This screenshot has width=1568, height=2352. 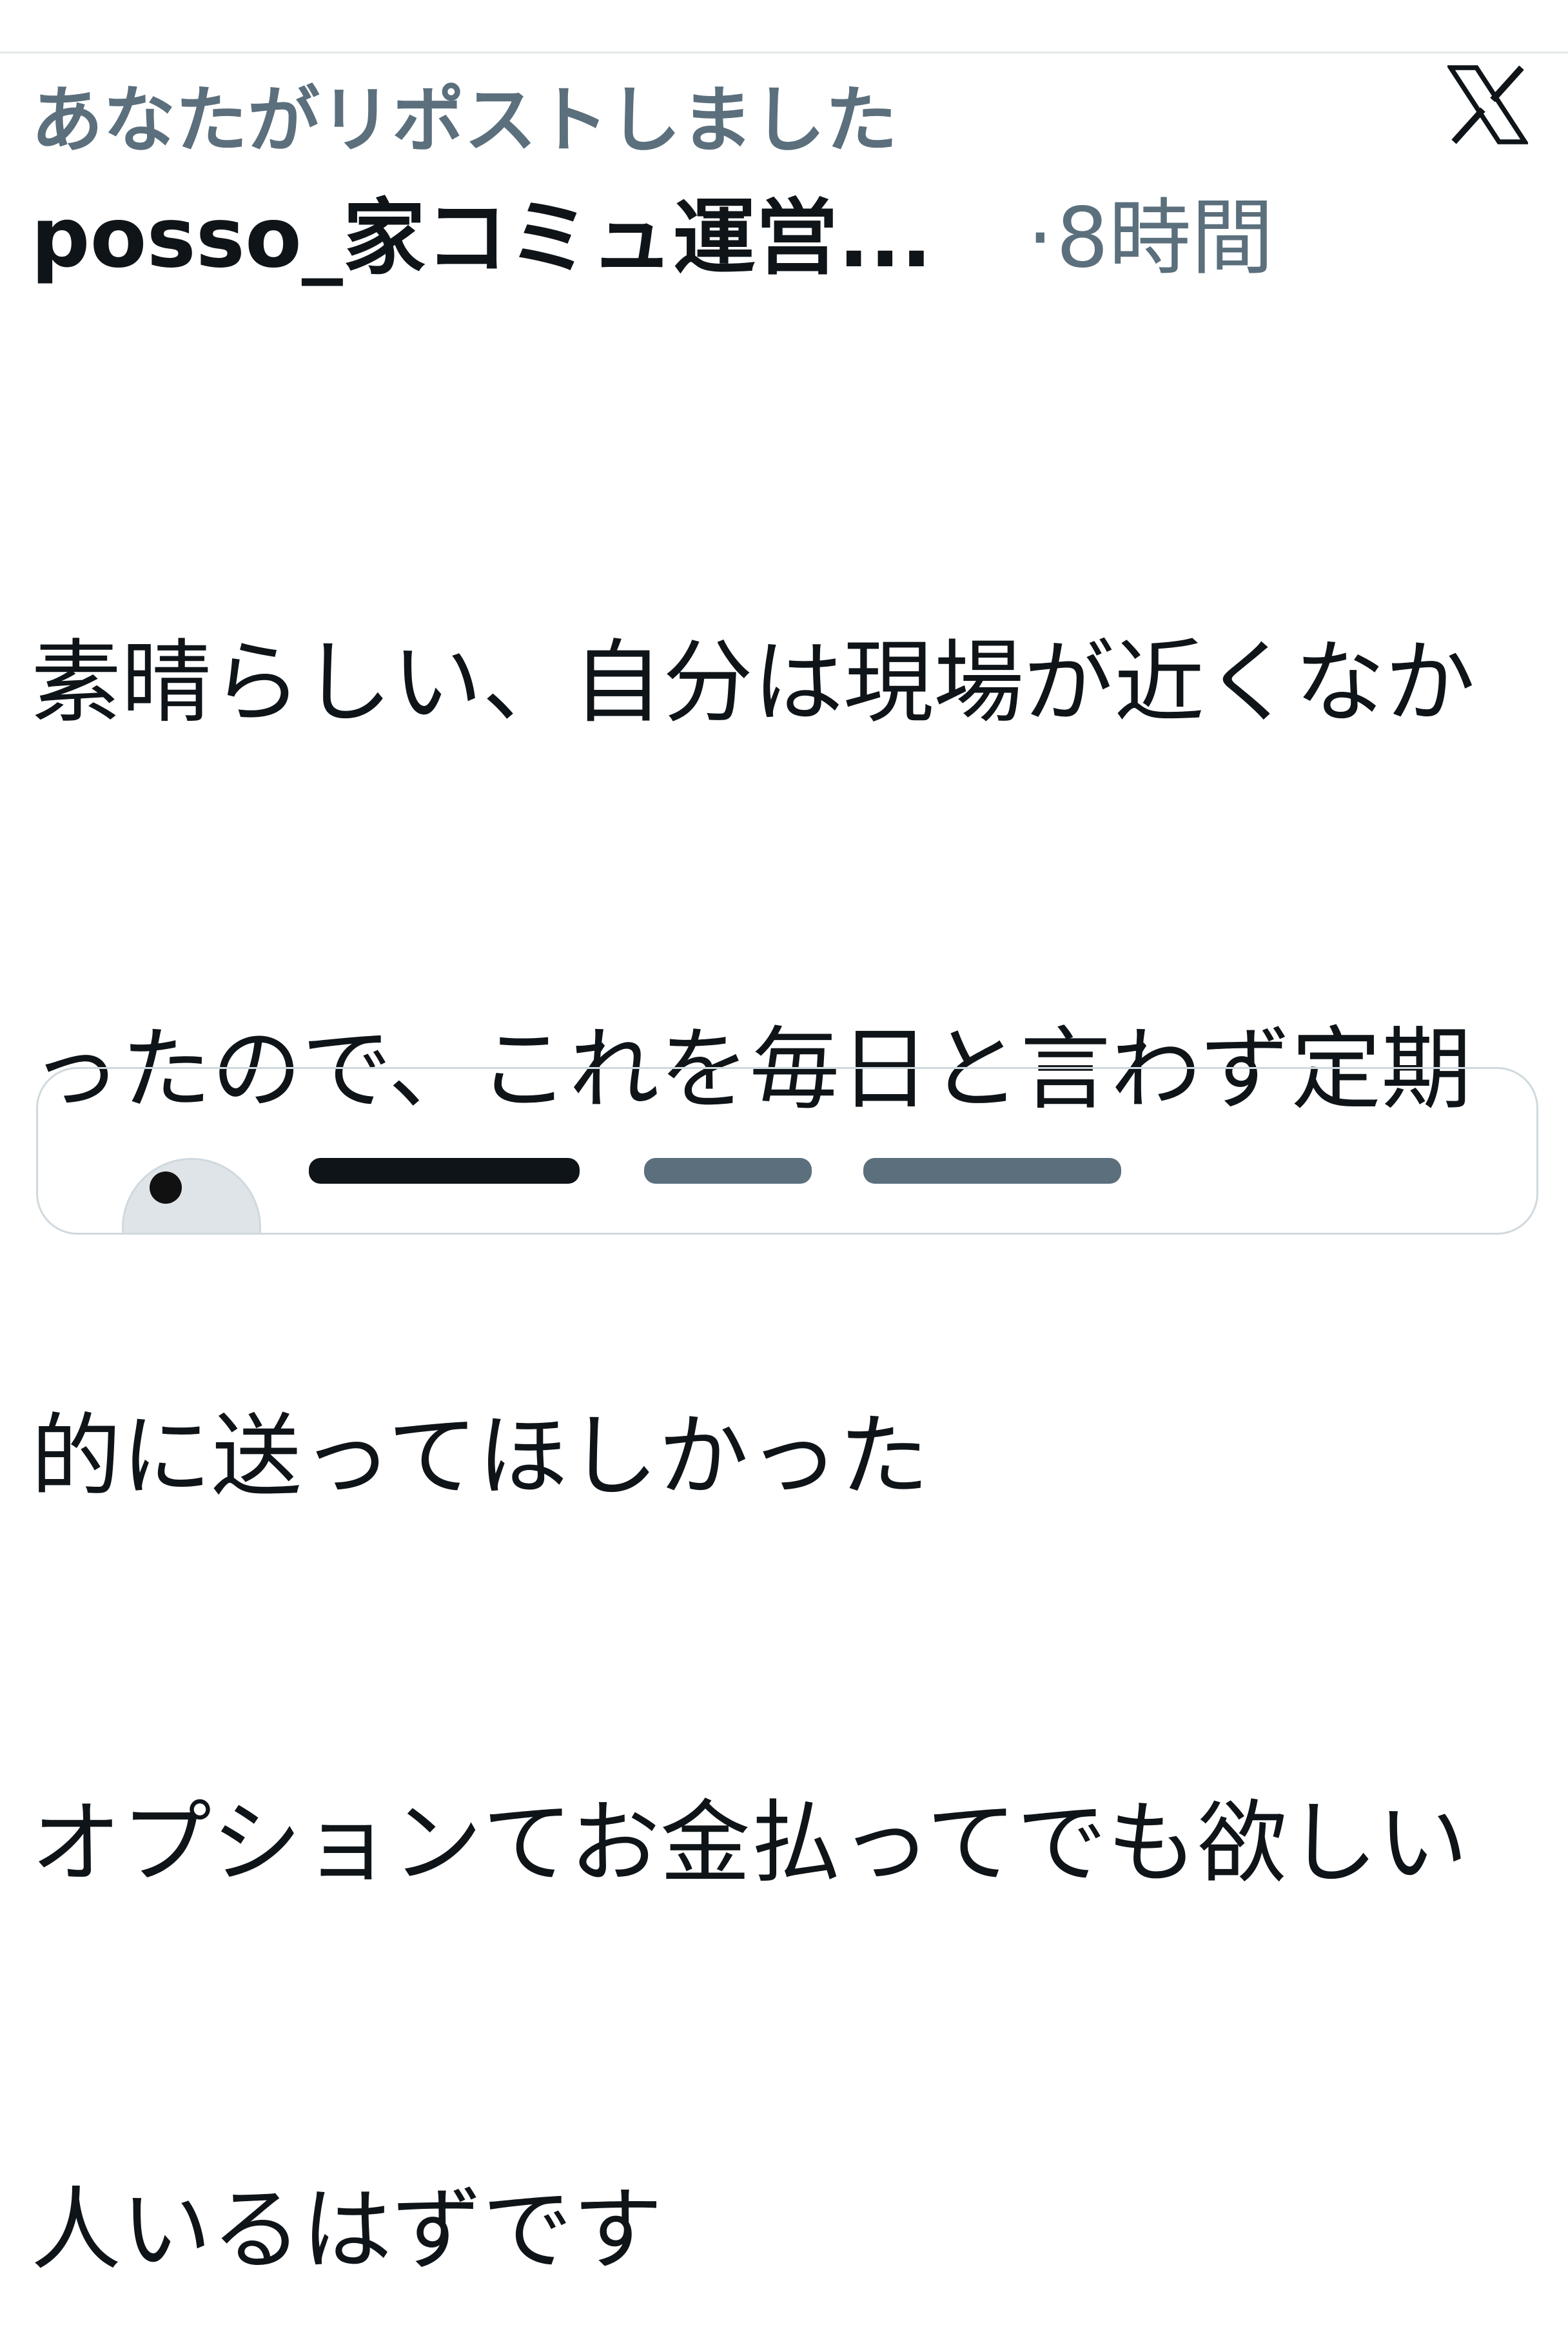 What do you see at coordinates (992, 1171) in the screenshot?
I see `quoted-date-cropped` at bounding box center [992, 1171].